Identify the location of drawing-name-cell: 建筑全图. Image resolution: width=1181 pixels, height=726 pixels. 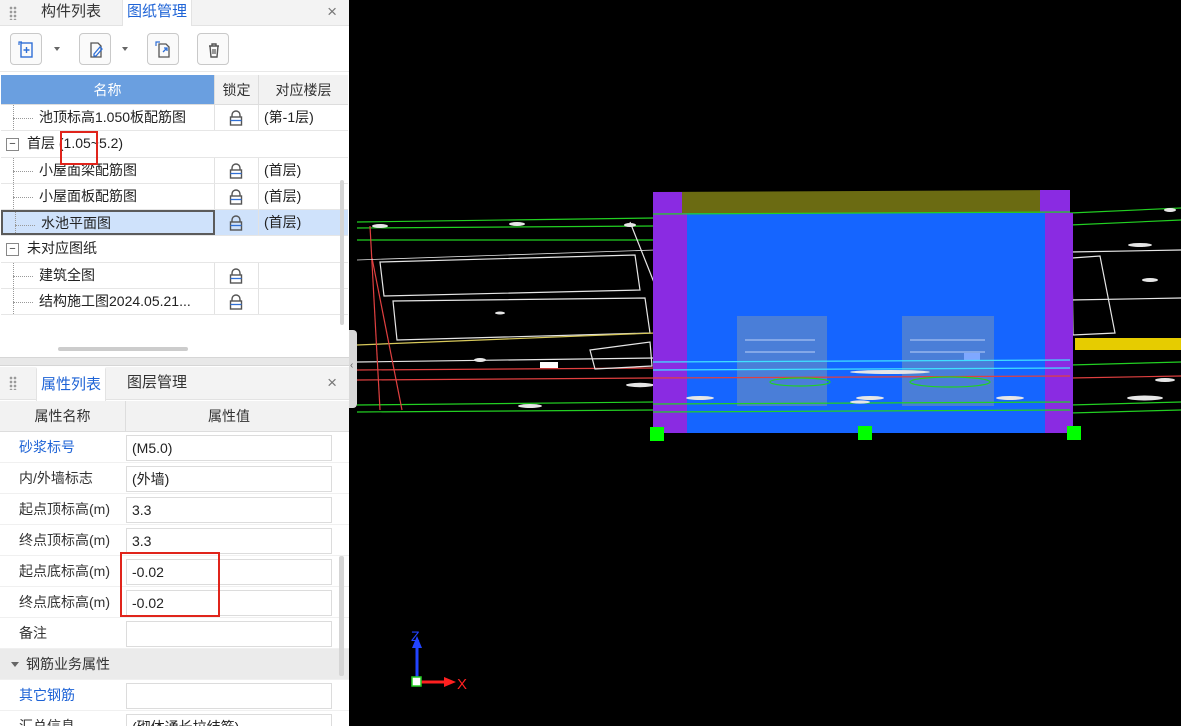
(108, 275).